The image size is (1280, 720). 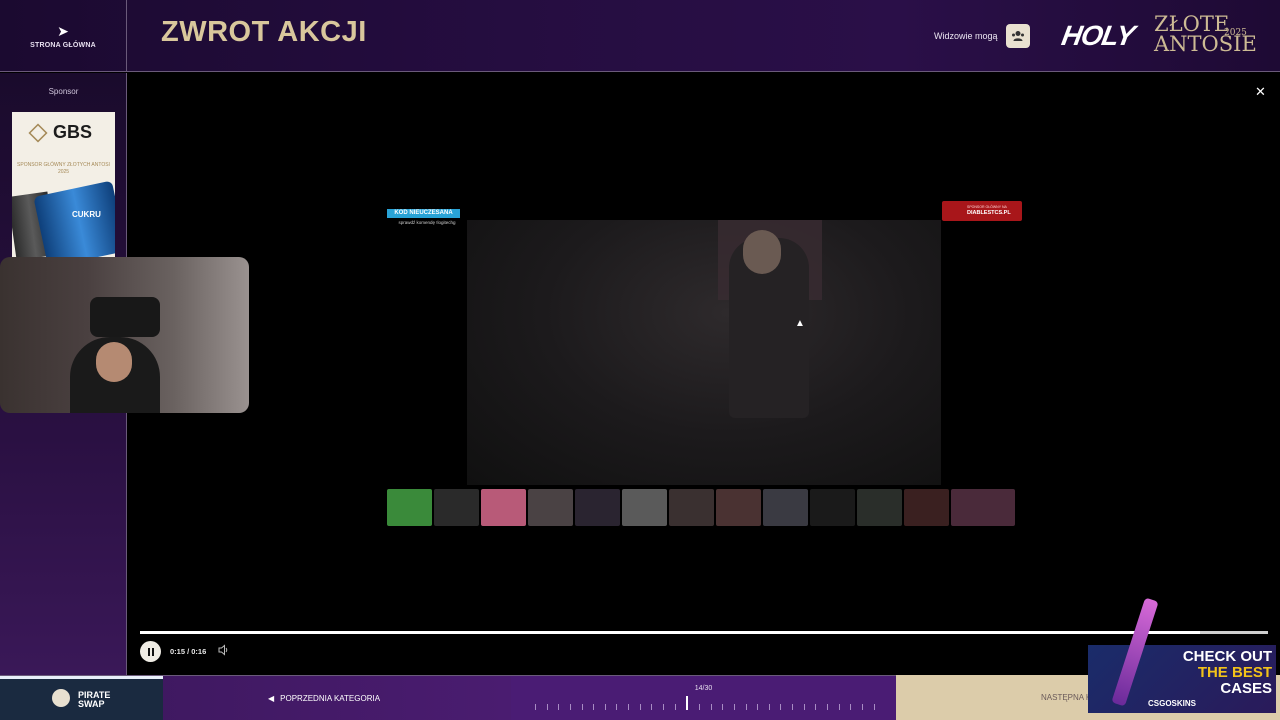 What do you see at coordinates (73, 132) in the screenshot?
I see `gbs-text: GBS` at bounding box center [73, 132].